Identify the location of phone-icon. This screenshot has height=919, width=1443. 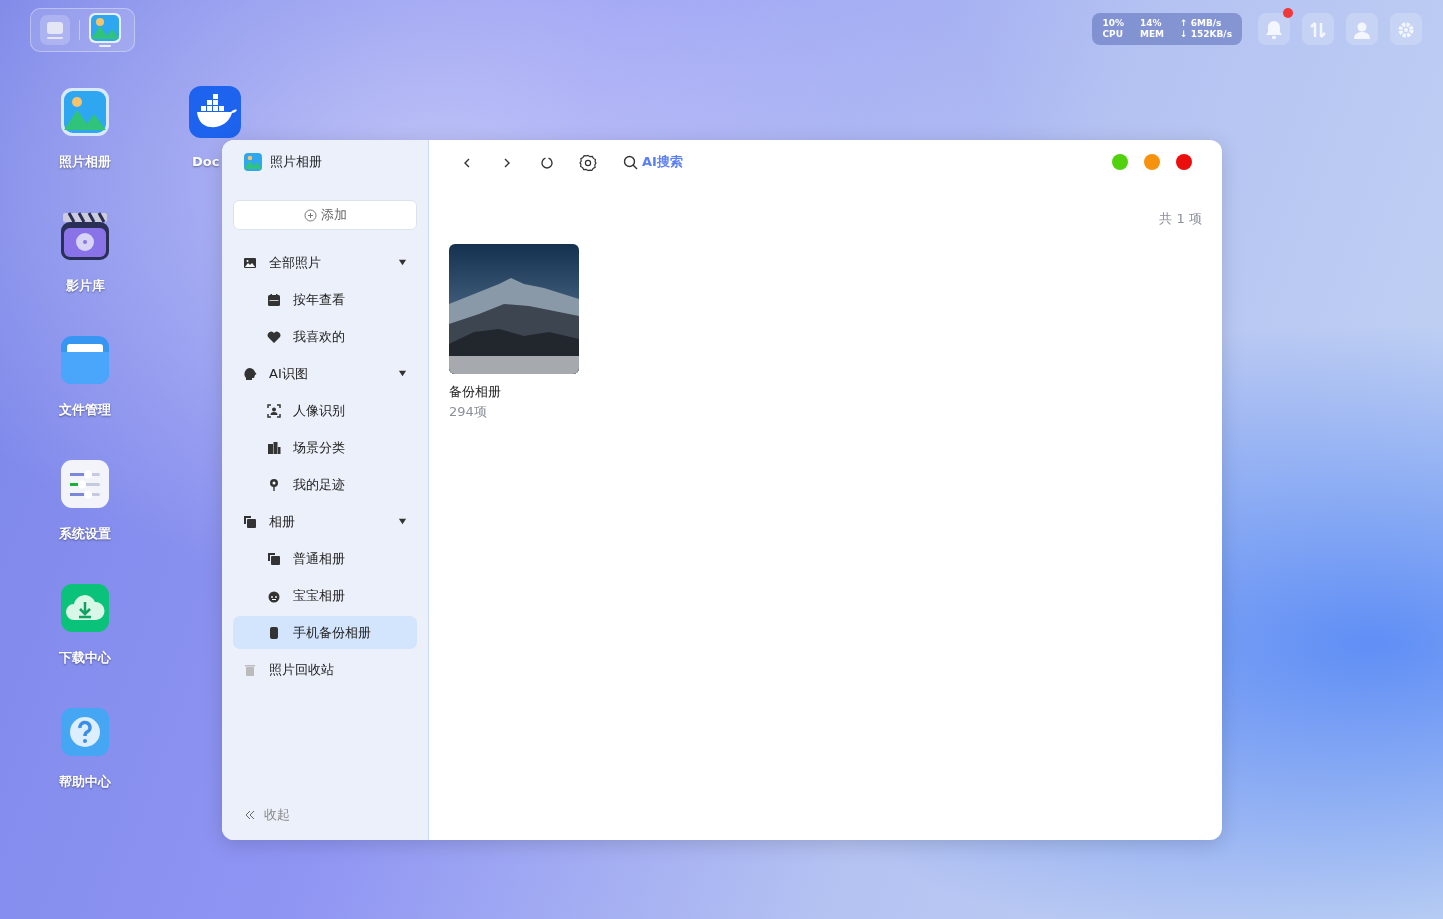
(274, 632).